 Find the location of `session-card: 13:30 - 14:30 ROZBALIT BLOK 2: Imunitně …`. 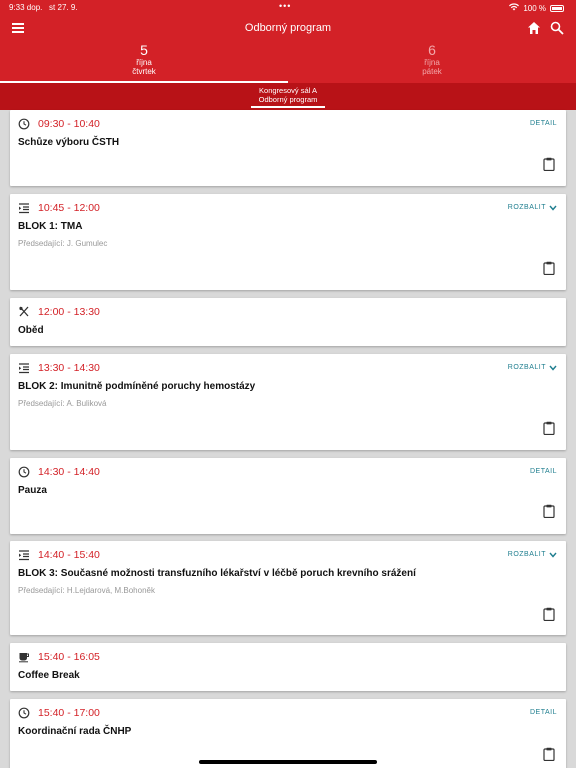

session-card: 13:30 - 14:30 ROZBALIT BLOK 2: Imunitně … is located at coordinates (288, 402).